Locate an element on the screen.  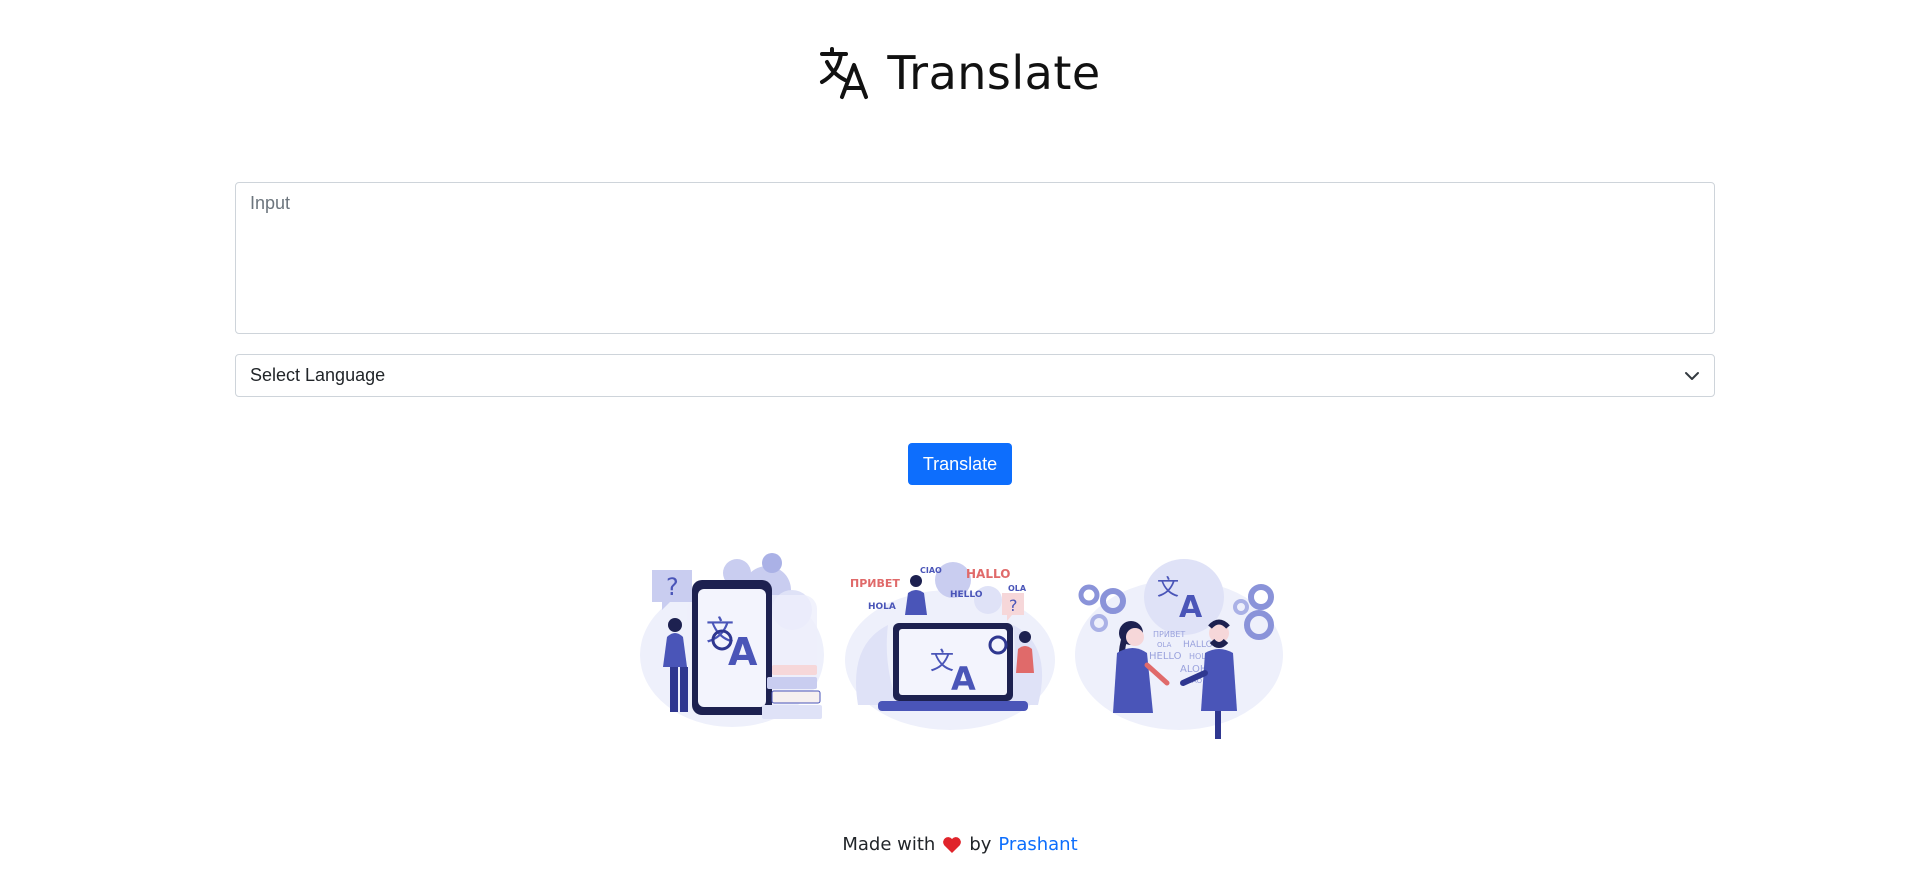
language-select: Select Language is located at coordinates (975, 375).